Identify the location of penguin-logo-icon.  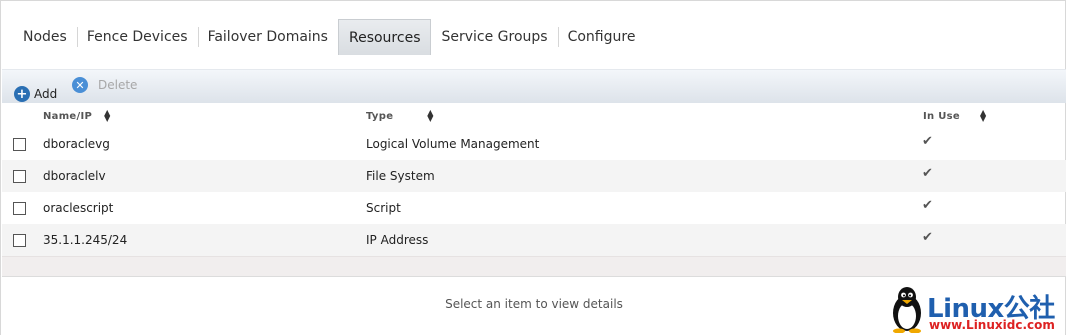
(907, 310).